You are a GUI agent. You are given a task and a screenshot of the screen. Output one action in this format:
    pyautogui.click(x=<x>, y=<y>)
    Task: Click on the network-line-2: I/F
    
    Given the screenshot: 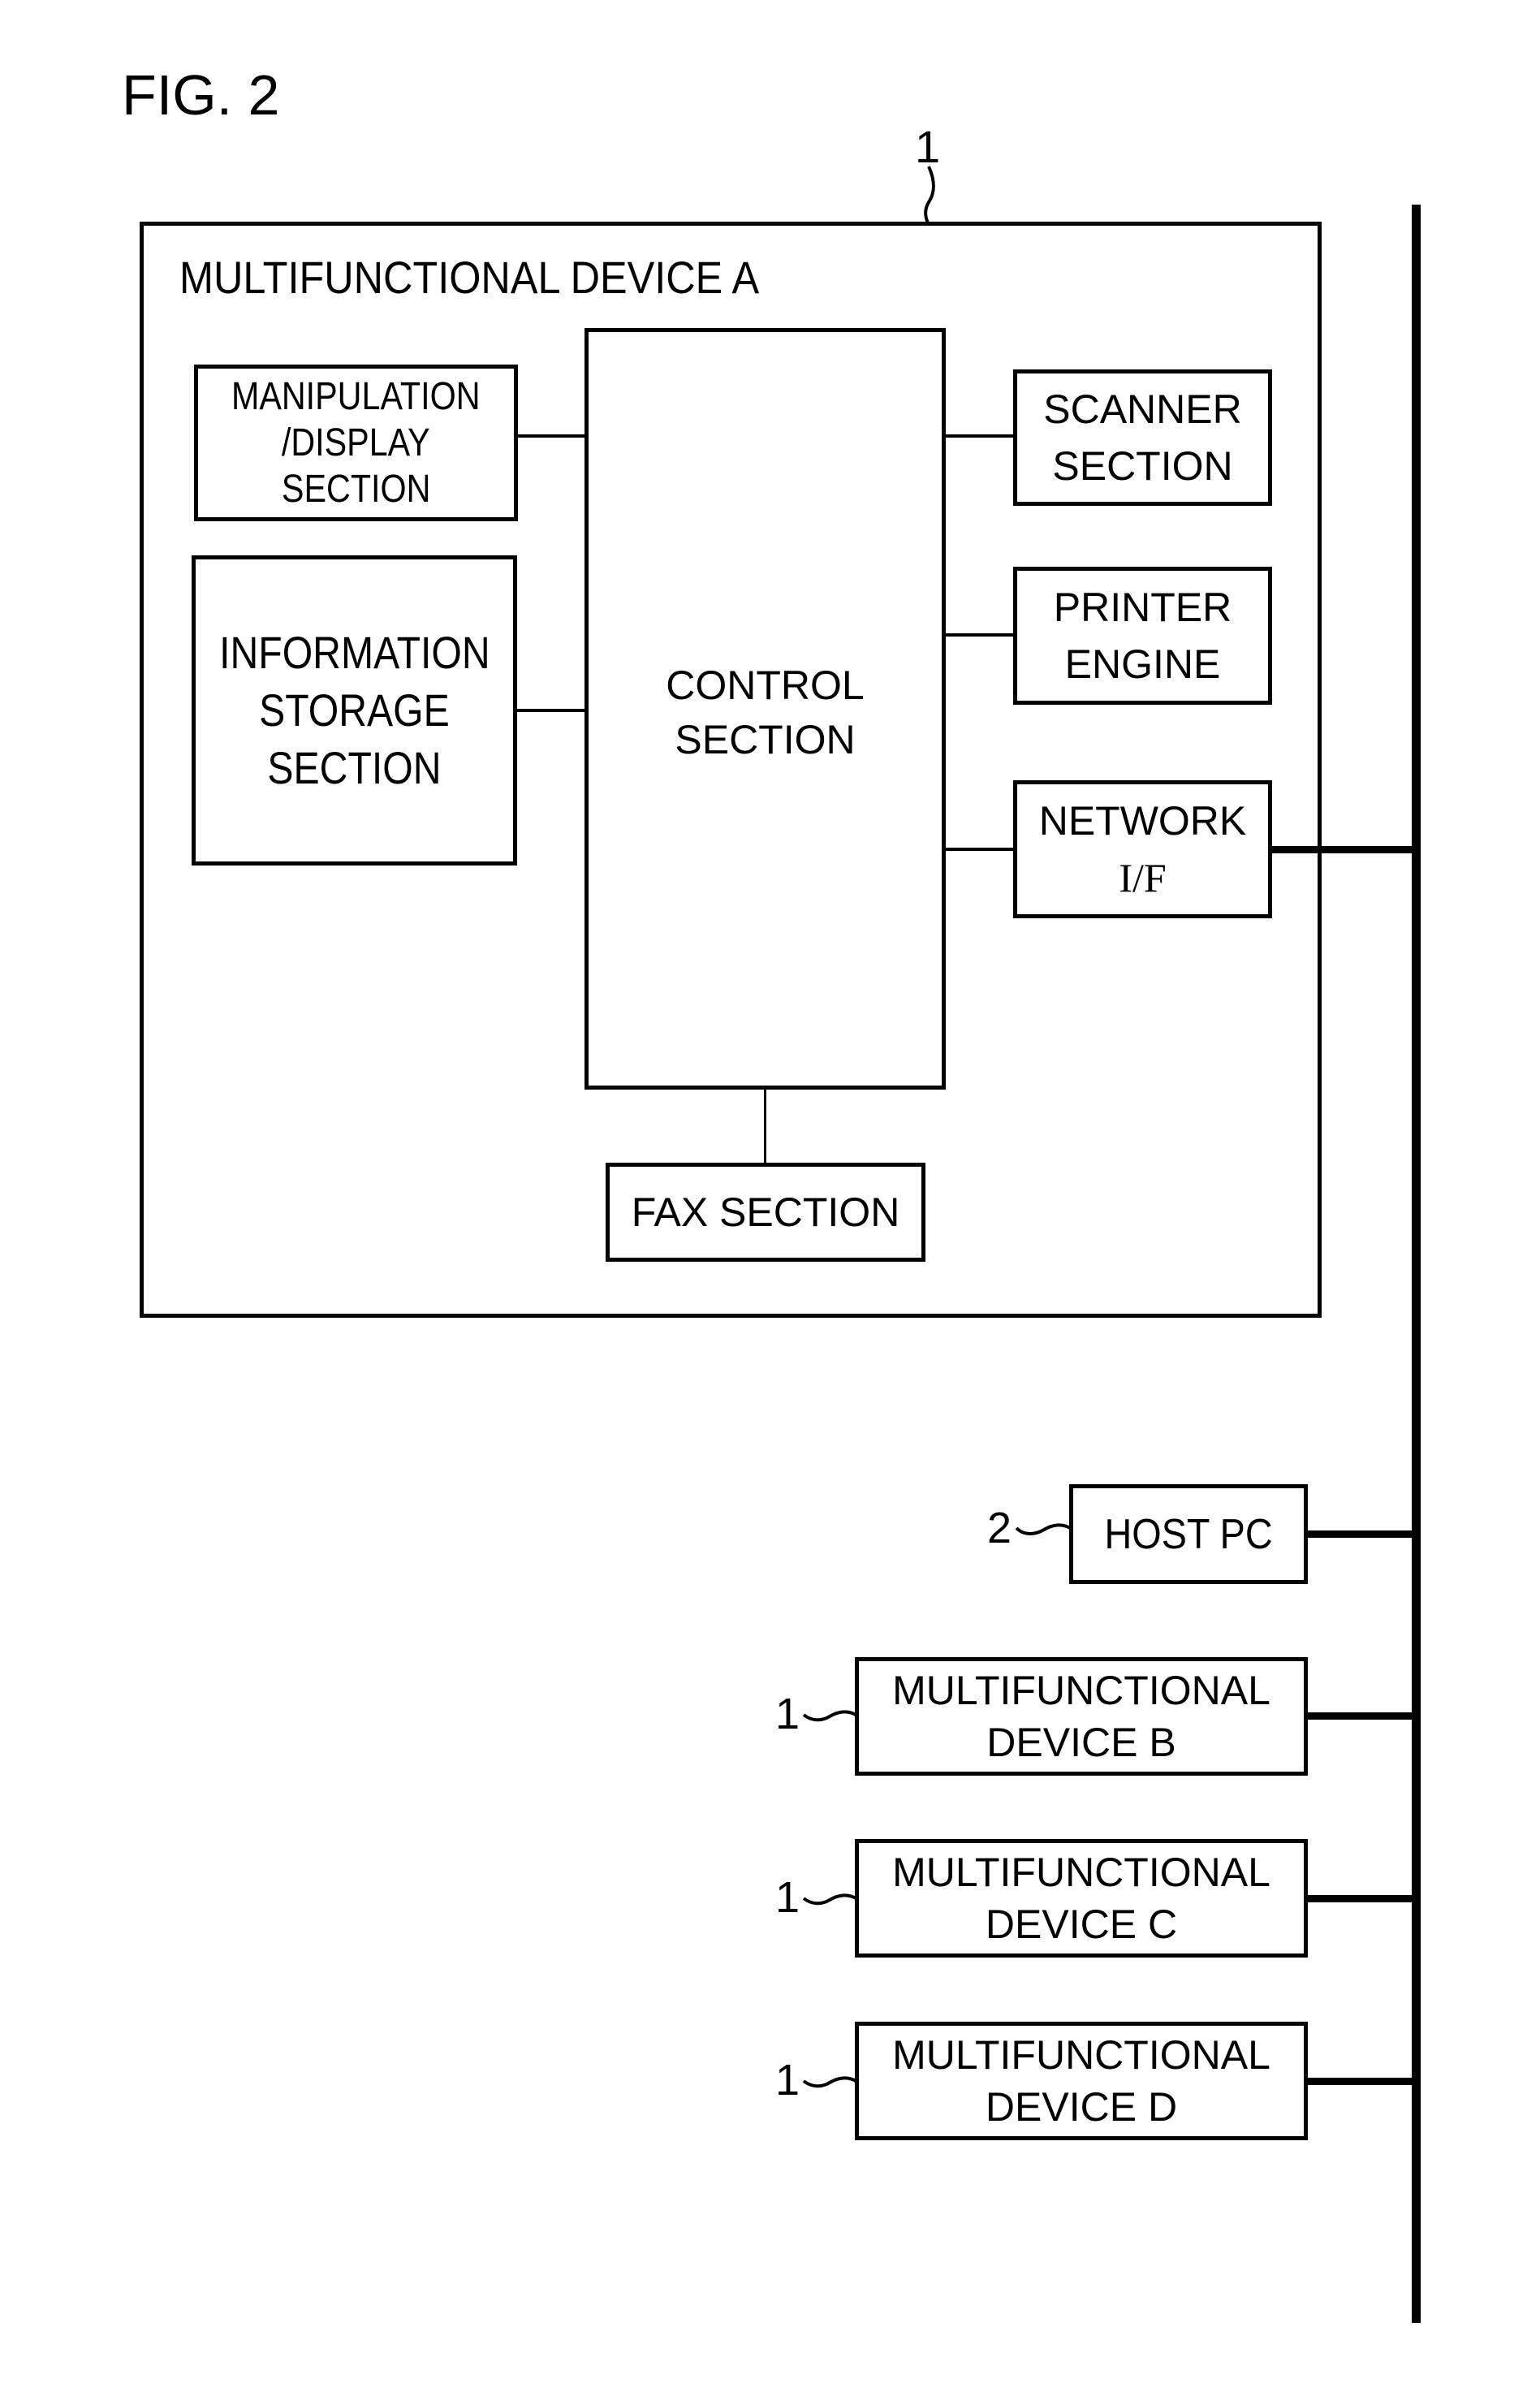 What is the action you would take?
    pyautogui.click(x=1143, y=878)
    